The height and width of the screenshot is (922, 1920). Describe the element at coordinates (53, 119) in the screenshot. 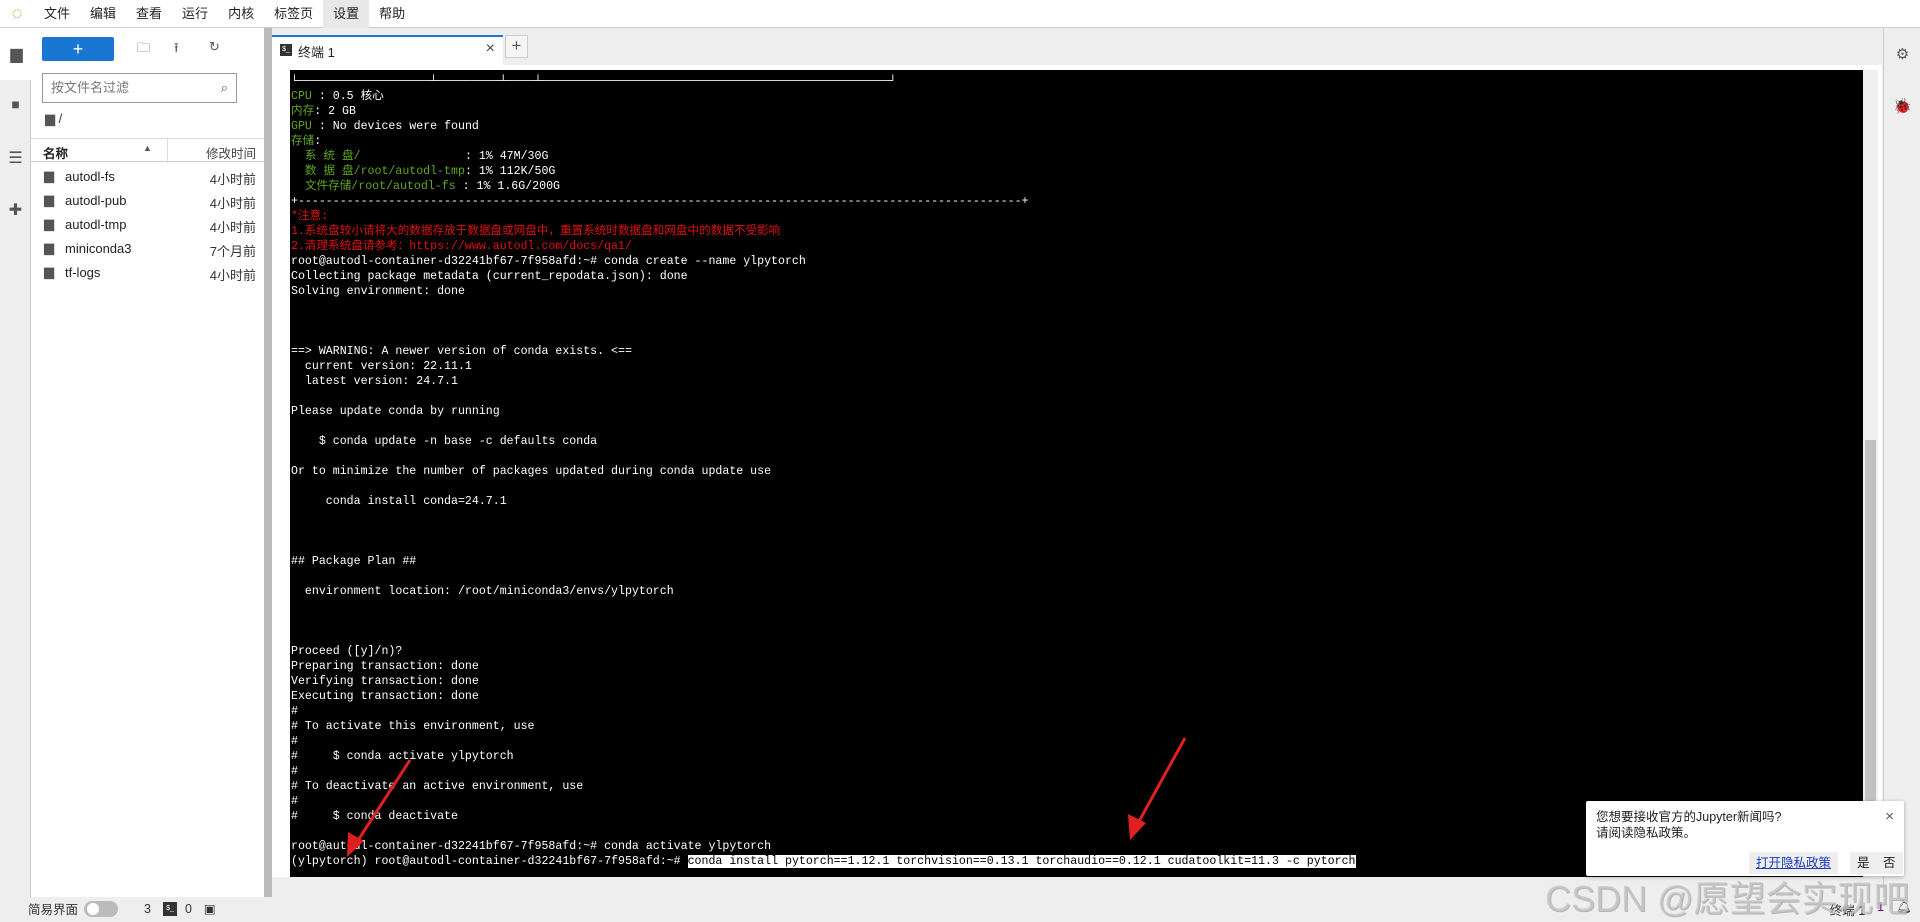

I see `breadcrumb: ▆ /` at that location.